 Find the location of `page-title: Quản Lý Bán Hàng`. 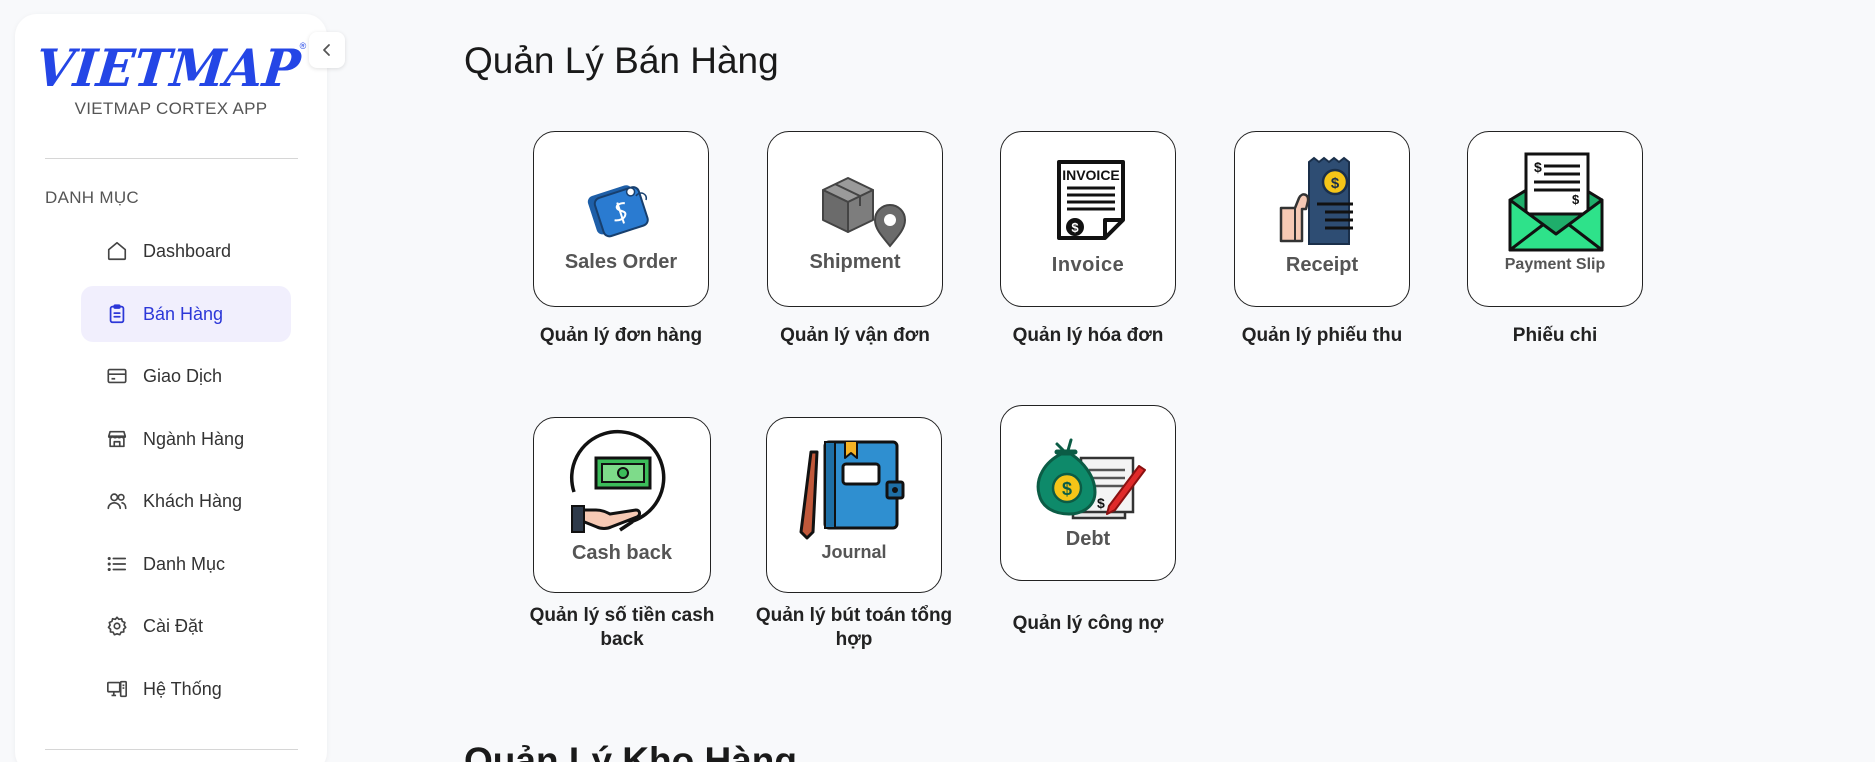

page-title: Quản Lý Bán Hàng is located at coordinates (621, 60).